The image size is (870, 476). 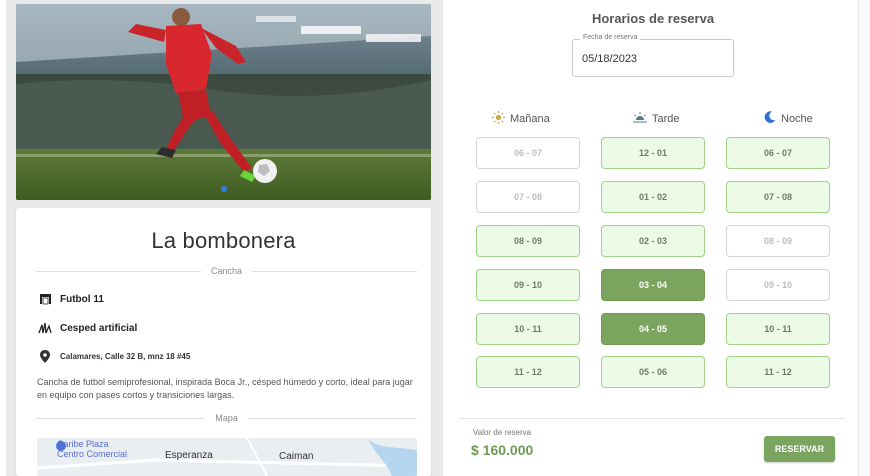 I want to click on moon-icon, so click(x=770, y=118).